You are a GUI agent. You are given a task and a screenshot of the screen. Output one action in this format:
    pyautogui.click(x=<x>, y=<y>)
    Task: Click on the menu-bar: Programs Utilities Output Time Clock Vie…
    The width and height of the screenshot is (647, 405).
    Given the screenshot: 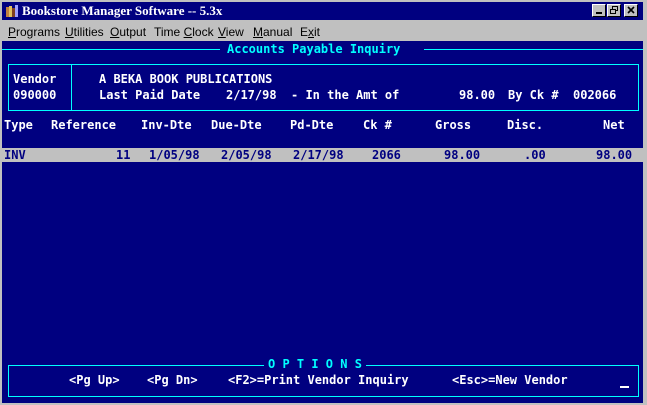 What is the action you would take?
    pyautogui.click(x=322, y=31)
    